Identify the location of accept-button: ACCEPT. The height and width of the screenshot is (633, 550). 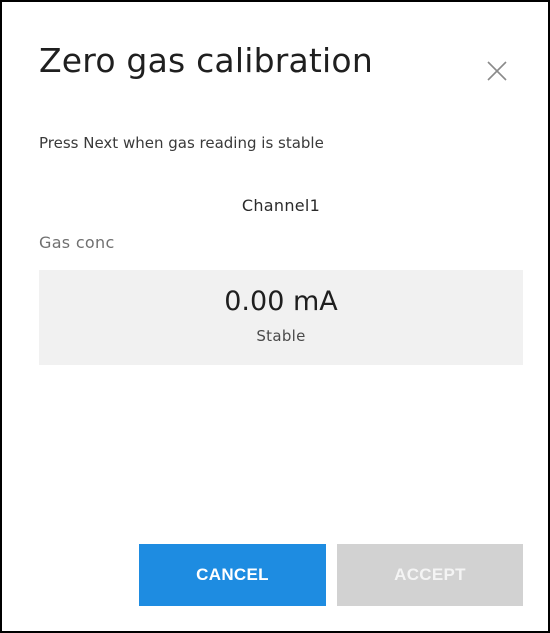
(430, 575).